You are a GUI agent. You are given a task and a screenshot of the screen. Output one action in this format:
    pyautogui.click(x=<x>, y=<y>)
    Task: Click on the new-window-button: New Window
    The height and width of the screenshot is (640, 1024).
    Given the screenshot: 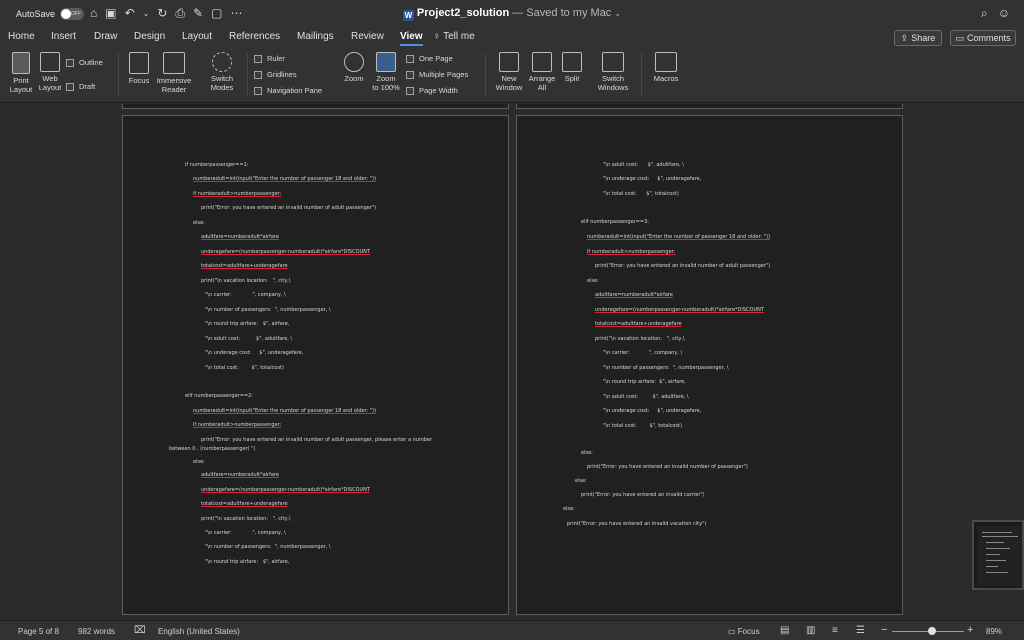 What is the action you would take?
    pyautogui.click(x=509, y=72)
    